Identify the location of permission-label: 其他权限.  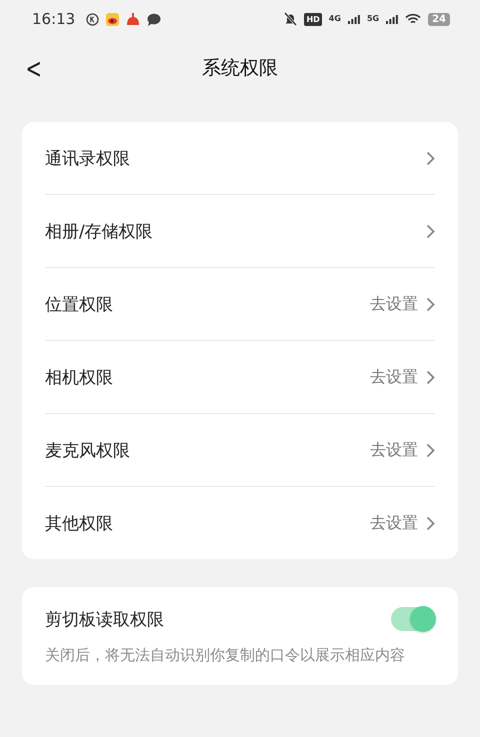
(79, 523).